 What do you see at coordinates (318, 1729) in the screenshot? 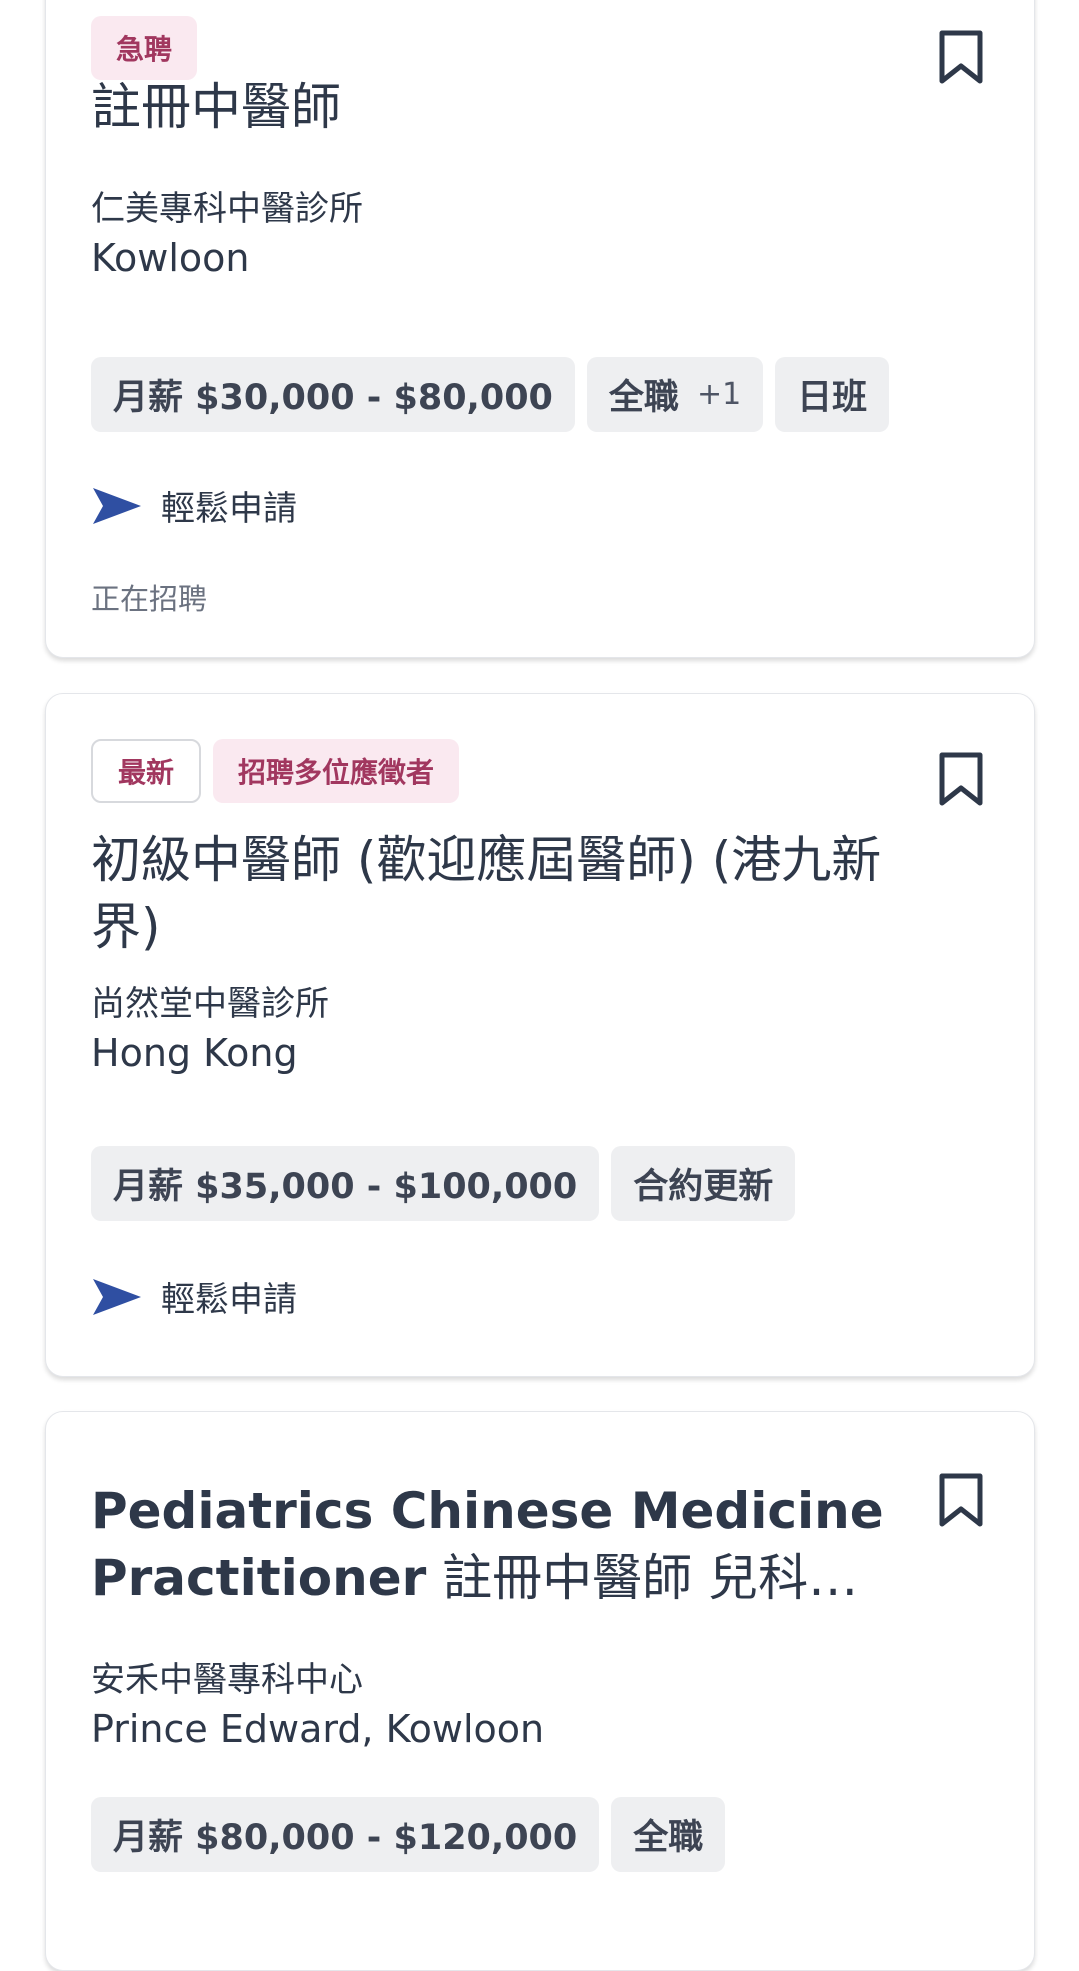
I see `job-location: Prince Edward, Kowloon` at bounding box center [318, 1729].